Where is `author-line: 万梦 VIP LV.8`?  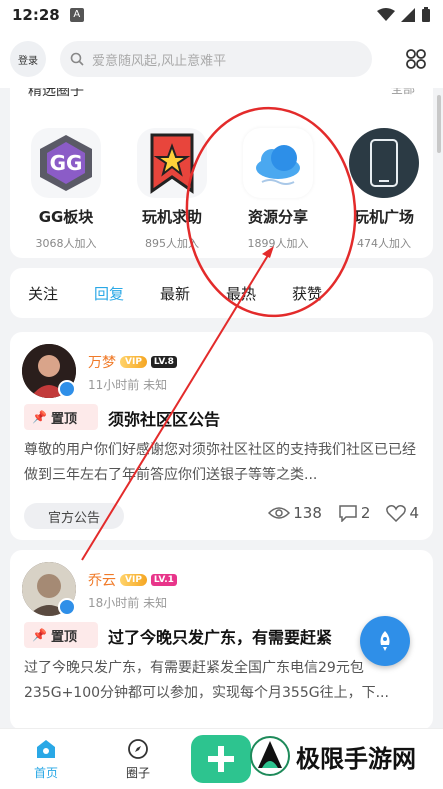 author-line: 万梦 VIP LV.8 is located at coordinates (132, 362).